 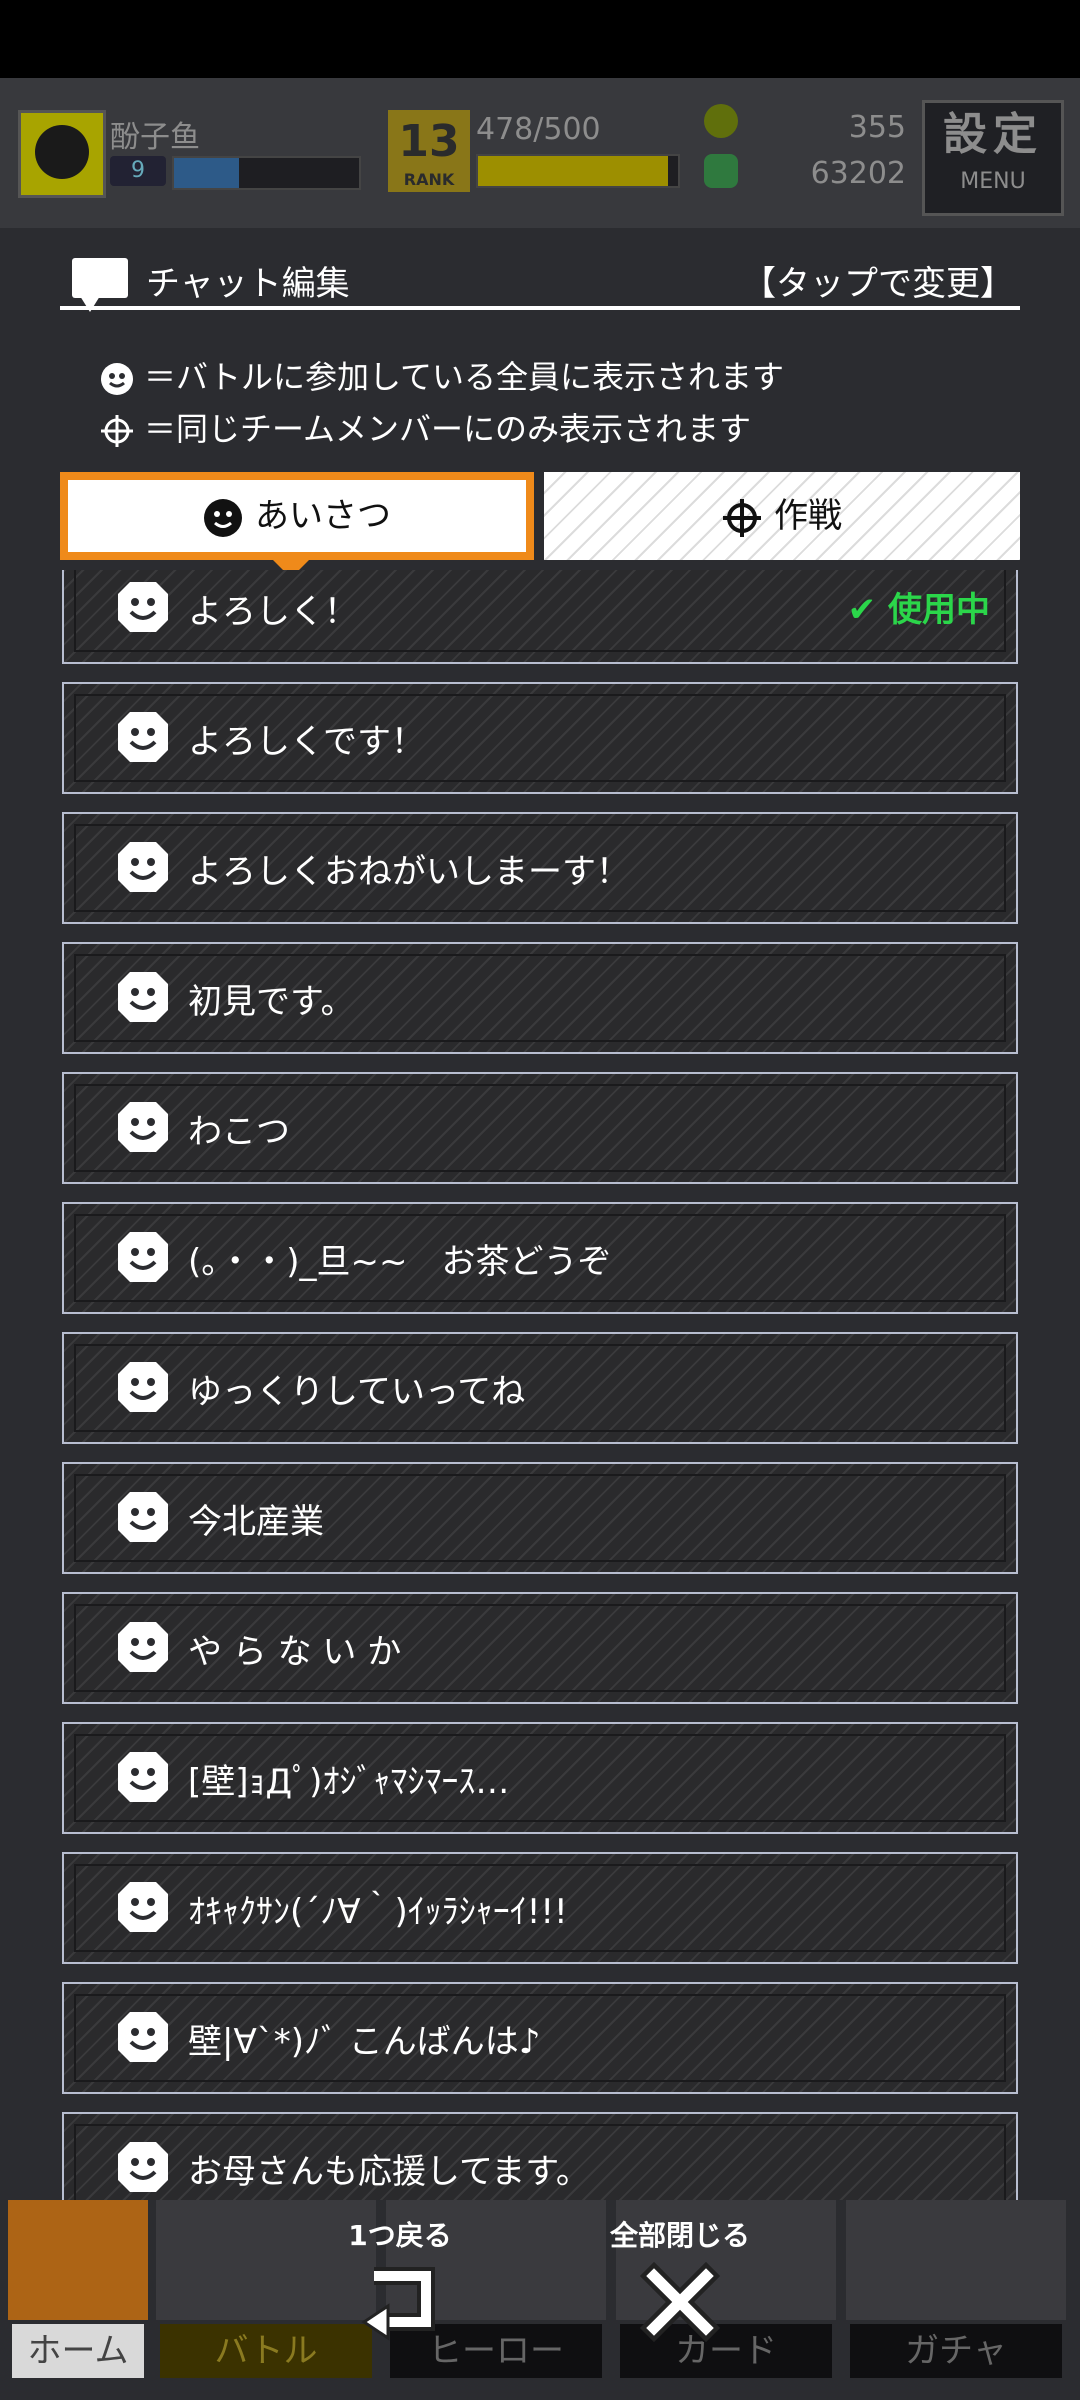 I want to click on chat-item: よろしくおねがいしまーす！, so click(x=540, y=868).